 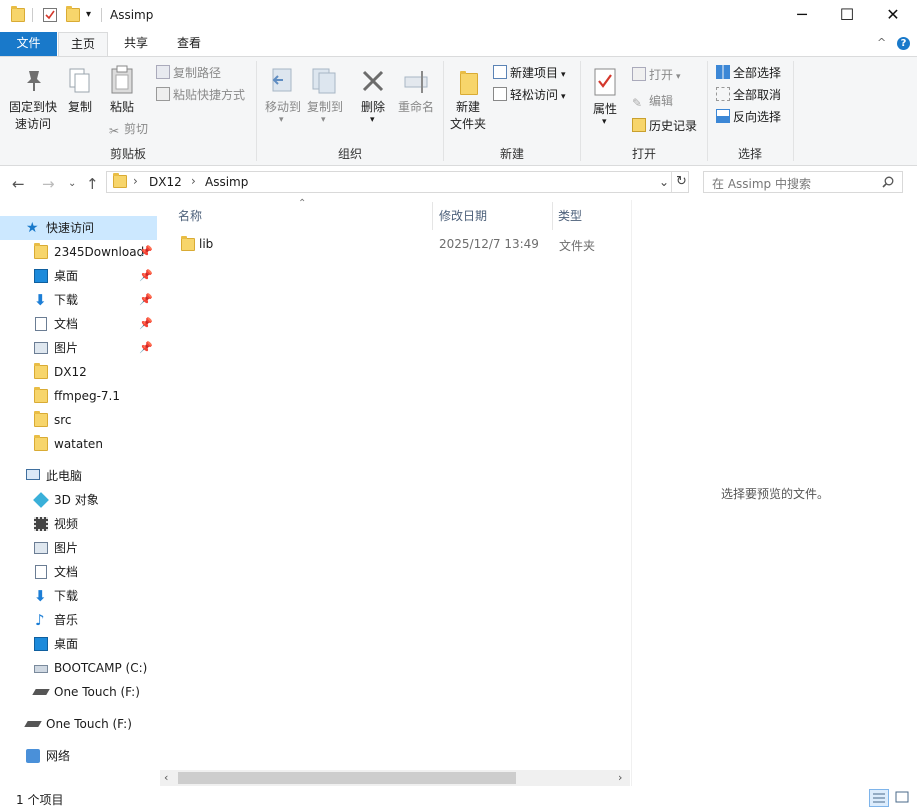 What do you see at coordinates (92, 184) in the screenshot?
I see `up-arrow-icon: ↑` at bounding box center [92, 184].